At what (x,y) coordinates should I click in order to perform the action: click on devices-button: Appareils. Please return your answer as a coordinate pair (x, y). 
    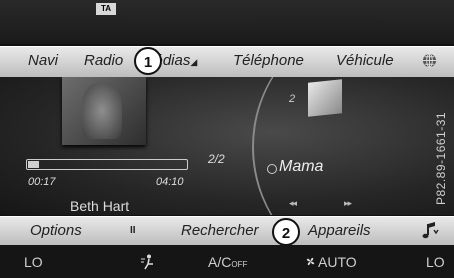
    Looking at the image, I should click on (339, 230).